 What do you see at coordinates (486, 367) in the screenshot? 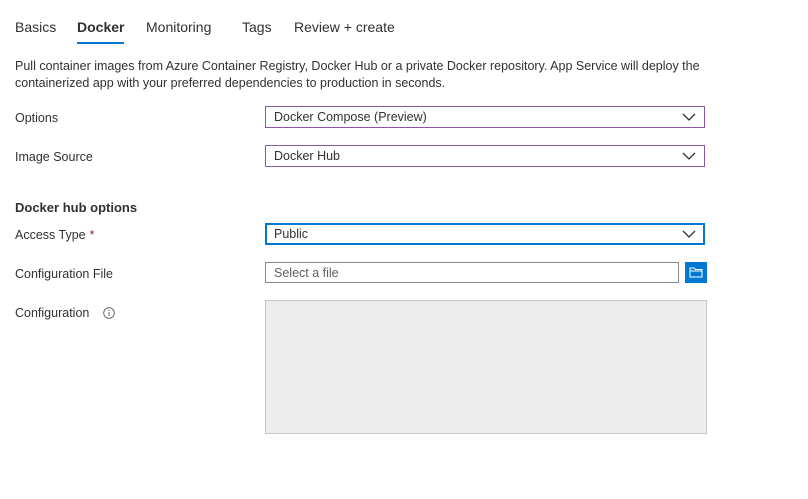
I see `configuration-textarea` at bounding box center [486, 367].